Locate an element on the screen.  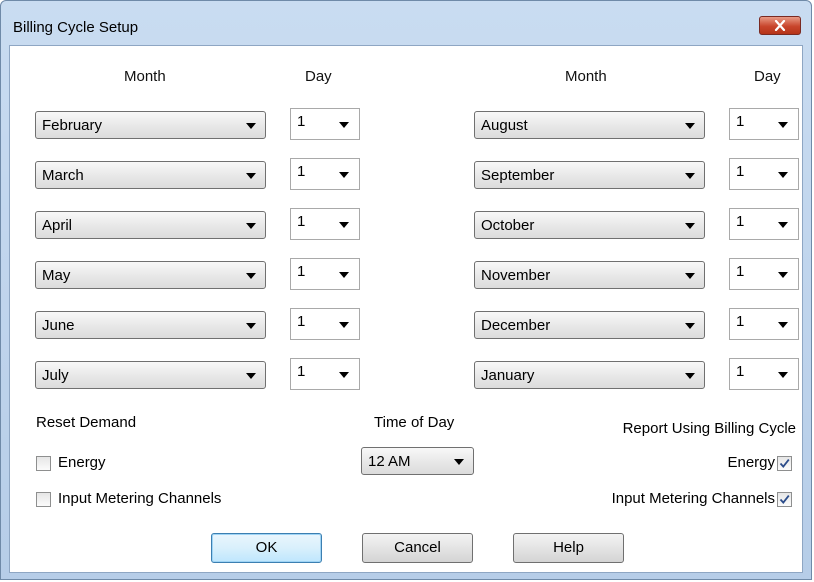
time-of-day-label: Time of Day is located at coordinates (414, 422).